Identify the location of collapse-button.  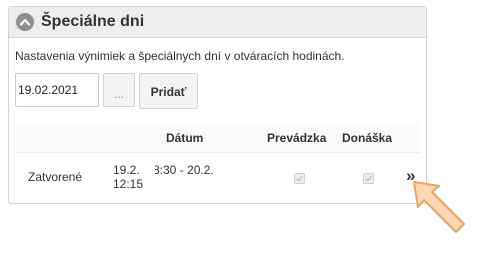
(25, 22).